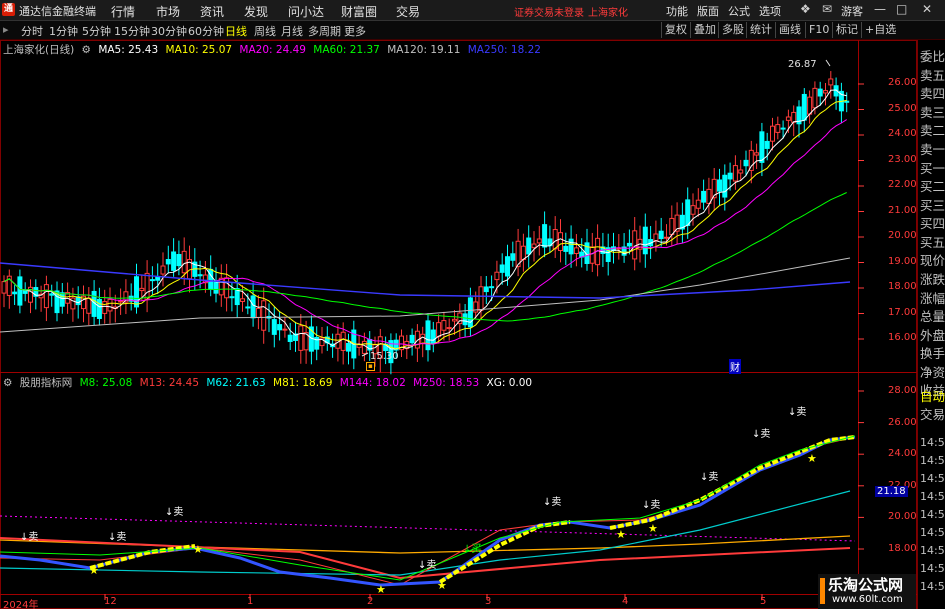  What do you see at coordinates (46, 383) in the screenshot?
I see `indicator-name: 股朋指标网` at bounding box center [46, 383].